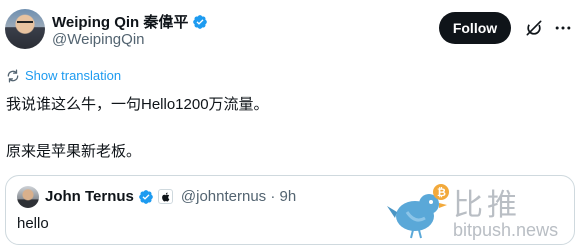 Image resolution: width=581 pixels, height=249 pixels. Describe the element at coordinates (146, 196) in the screenshot. I see `quoted-verified-badge-icon` at that location.